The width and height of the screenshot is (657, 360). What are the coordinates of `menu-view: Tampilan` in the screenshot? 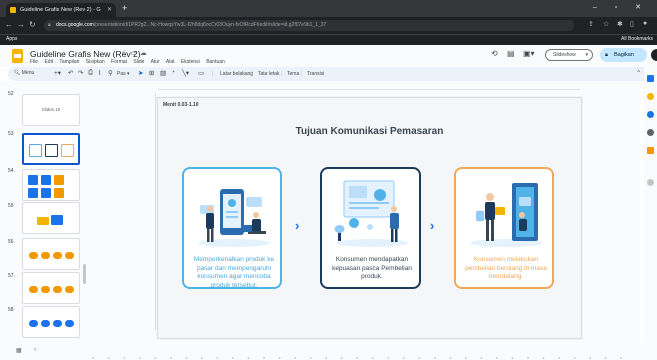 It's located at (69, 62).